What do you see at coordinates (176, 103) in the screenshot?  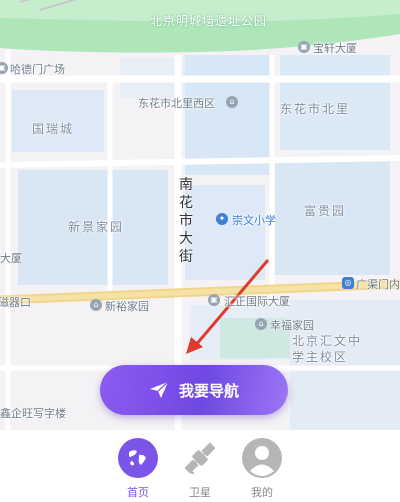 I see `poi-dhs-beili-west: 东花市北里西区` at bounding box center [176, 103].